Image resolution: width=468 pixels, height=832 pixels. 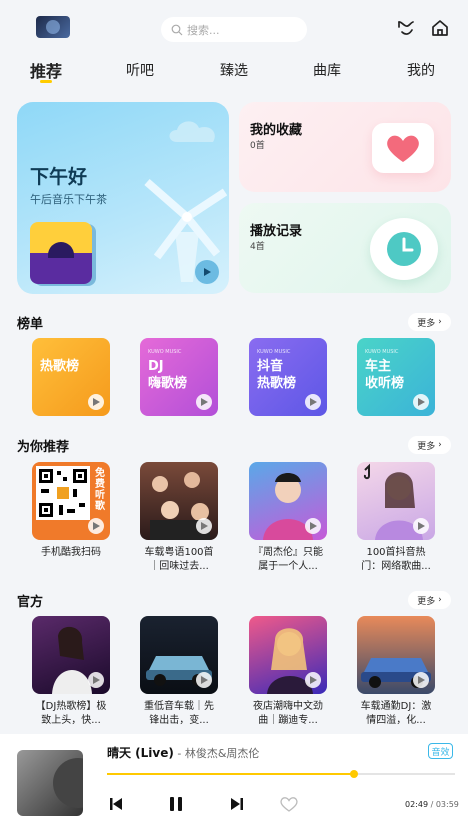 What do you see at coordinates (46, 70) in the screenshot?
I see `tab-recommend: 推荐` at bounding box center [46, 70].